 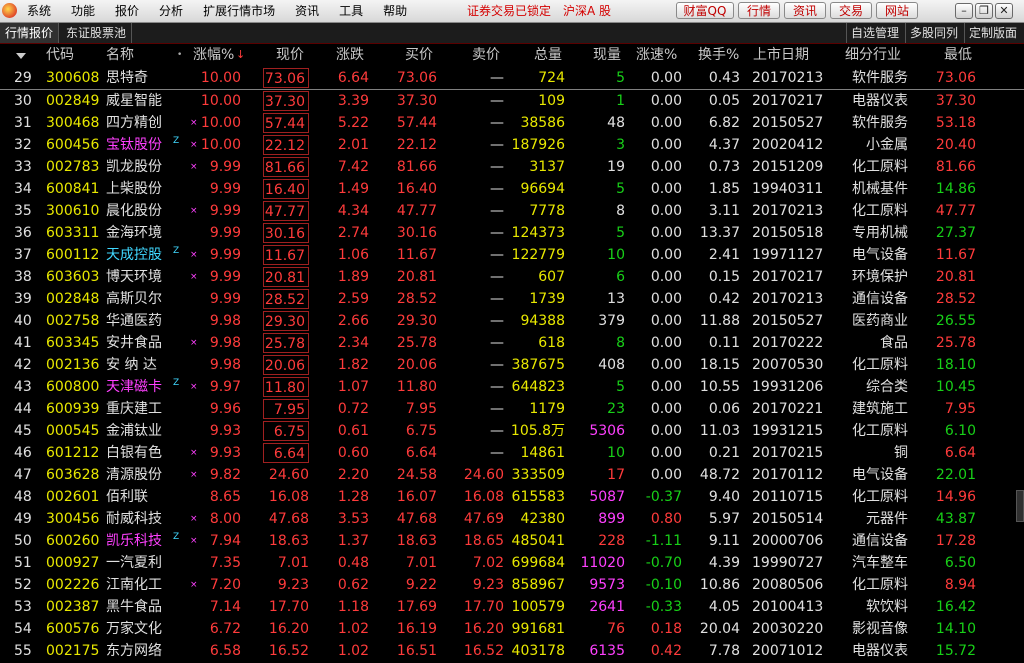 What do you see at coordinates (286, 343) in the screenshot?
I see `cell-price: 25.78` at bounding box center [286, 343].